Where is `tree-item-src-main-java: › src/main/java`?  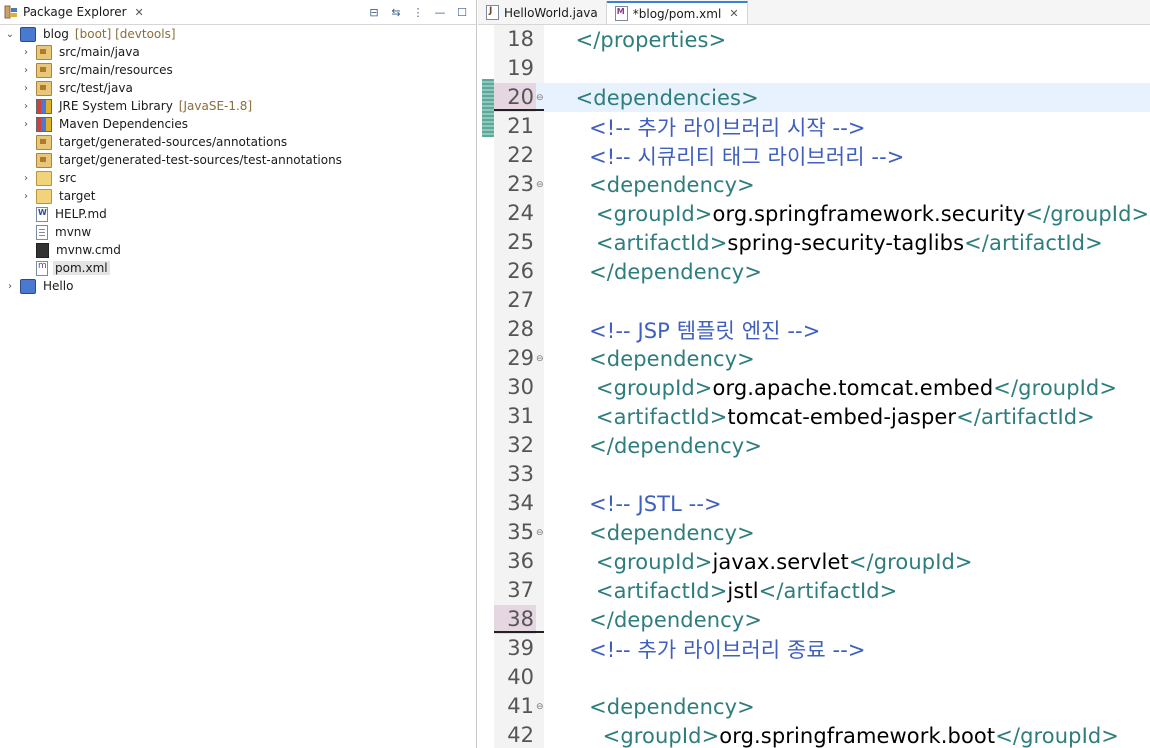
tree-item-src-main-java: › src/main/java is located at coordinates (238, 52).